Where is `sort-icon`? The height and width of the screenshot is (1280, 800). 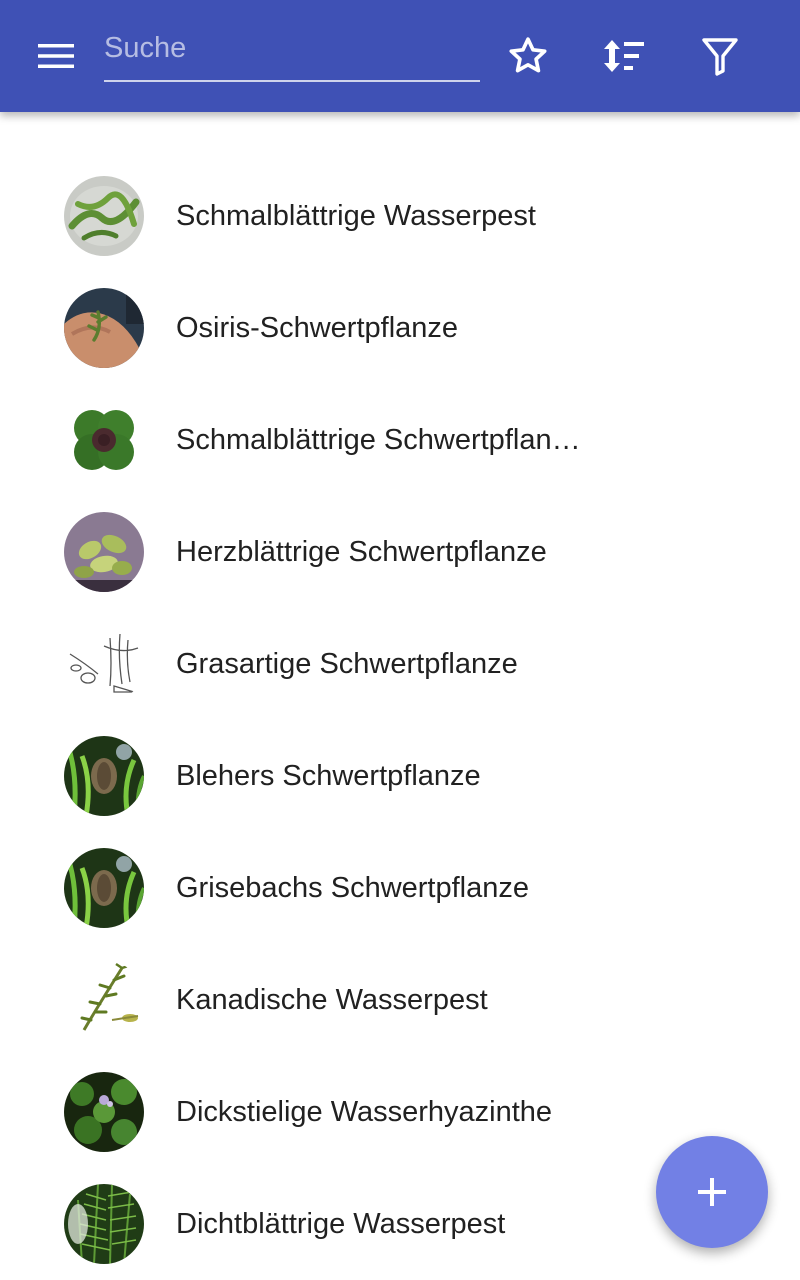 sort-icon is located at coordinates (624, 56).